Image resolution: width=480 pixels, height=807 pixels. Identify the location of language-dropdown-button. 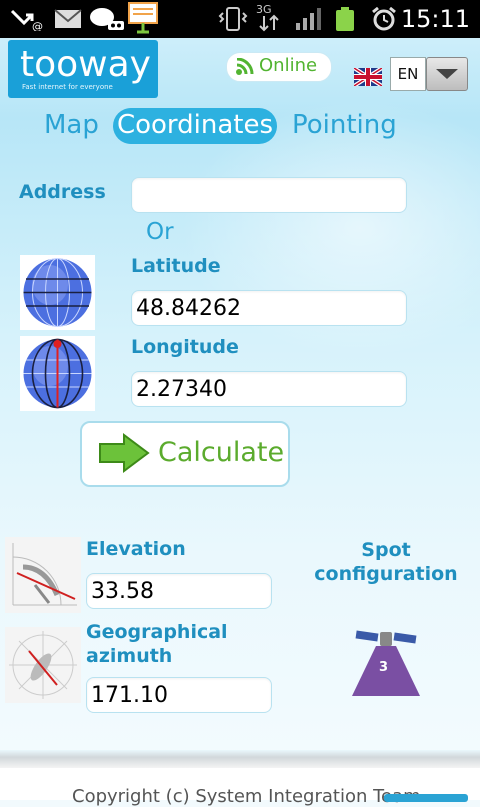
(447, 74).